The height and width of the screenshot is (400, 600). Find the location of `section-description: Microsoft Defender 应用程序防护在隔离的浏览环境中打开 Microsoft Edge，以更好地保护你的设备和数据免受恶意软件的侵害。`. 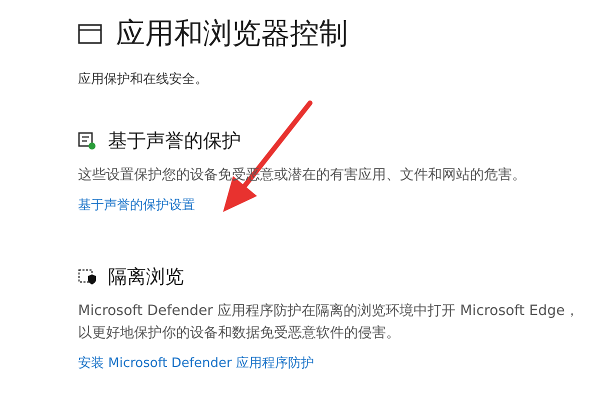

section-description: Microsoft Defender 应用程序防护在隔离的浏览环境中打开 Microsoft Edge，以更好地保护你的设备和数据免受恶意软件的侵害。 is located at coordinates (329, 322).